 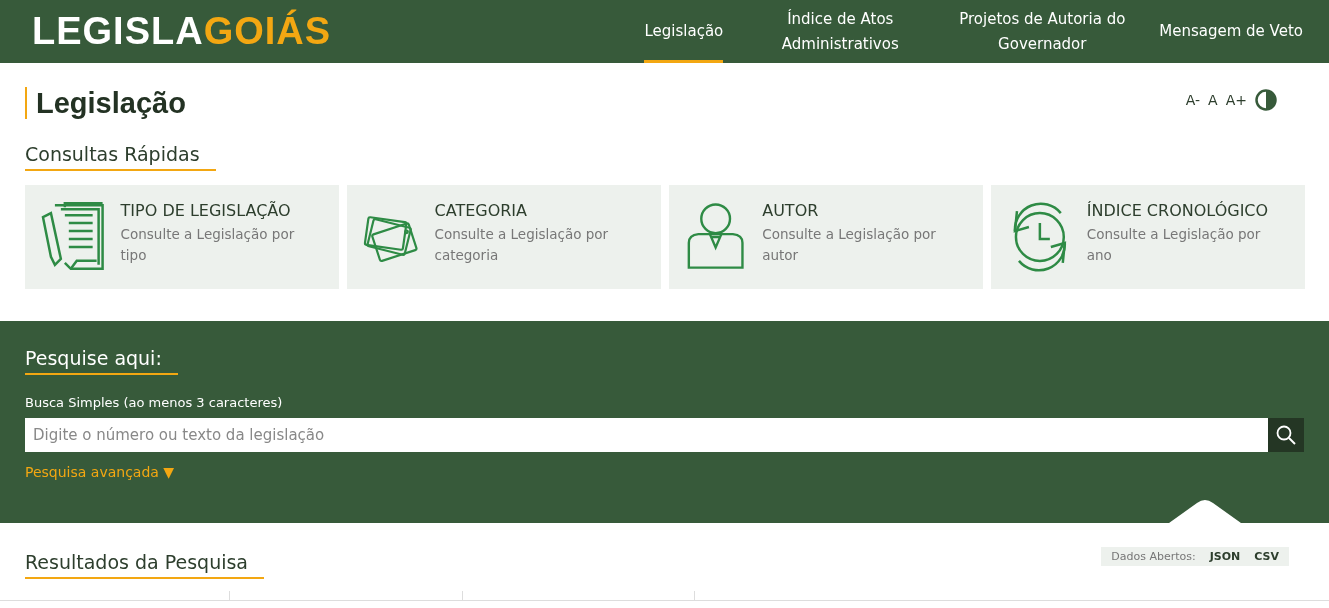 I want to click on quick-search-card: CATEGORIA Consulte a Legislação por categoria, so click(x=504, y=237).